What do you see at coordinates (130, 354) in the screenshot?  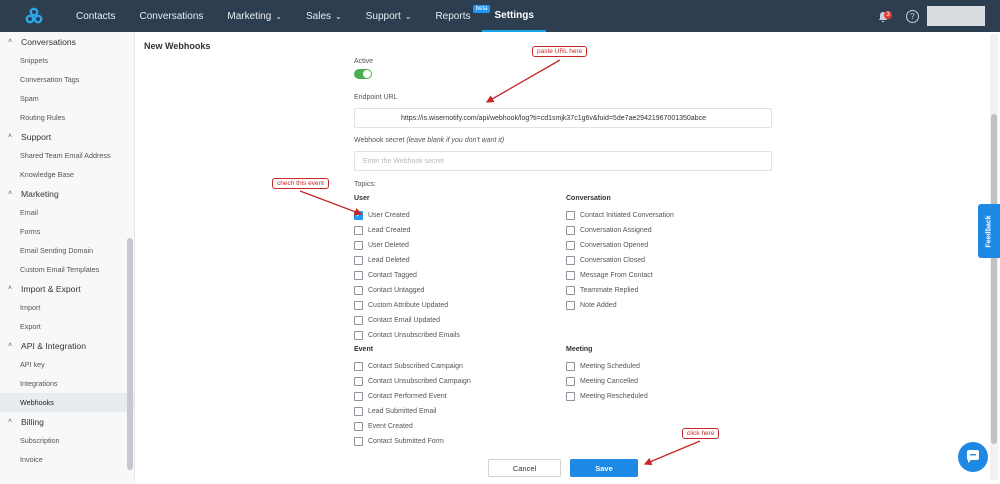 I see `sidebar-scrollbar` at bounding box center [130, 354].